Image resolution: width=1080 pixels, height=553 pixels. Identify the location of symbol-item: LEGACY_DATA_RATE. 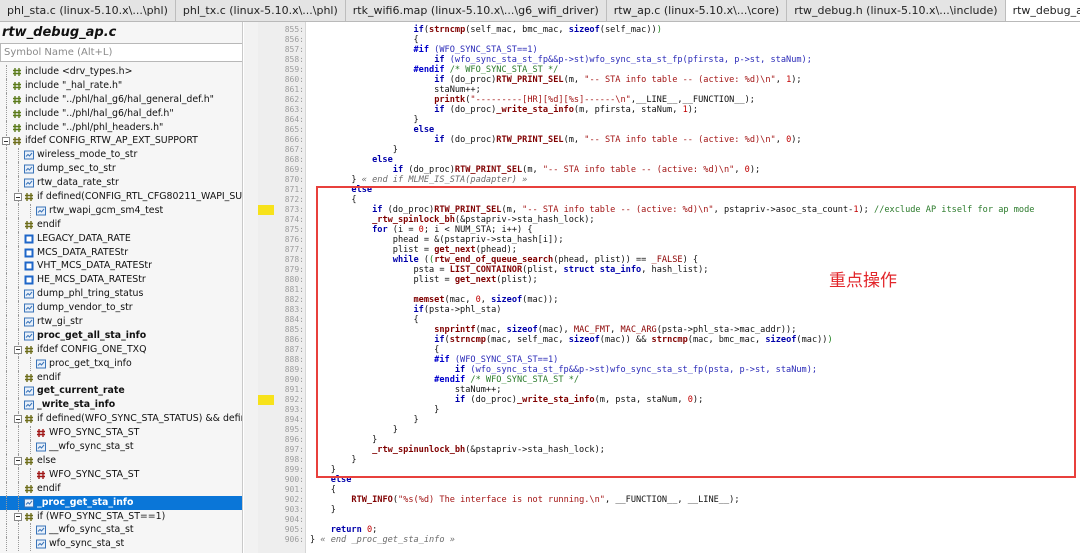
(121, 238).